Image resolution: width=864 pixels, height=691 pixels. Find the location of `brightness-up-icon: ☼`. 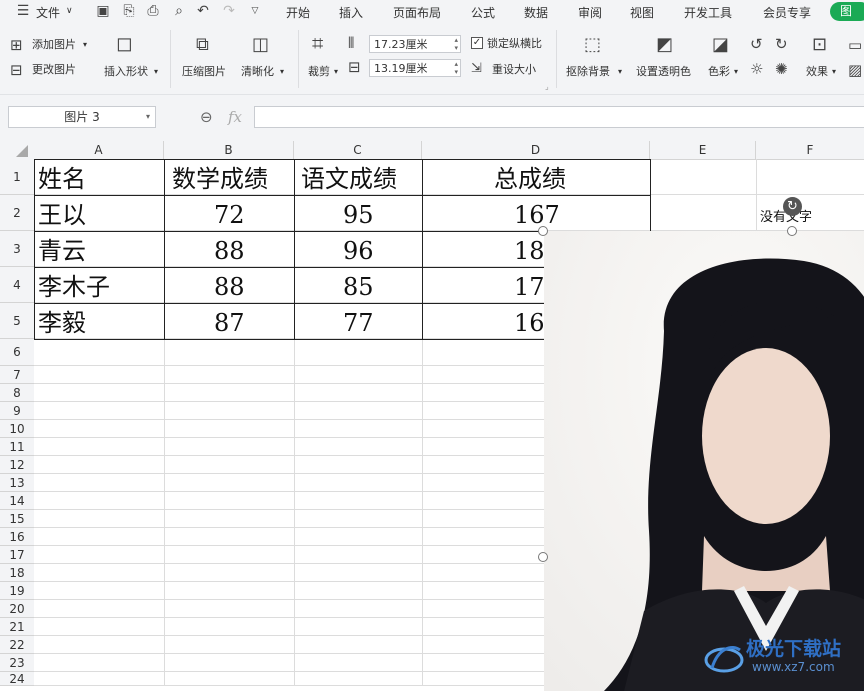

brightness-up-icon: ☼ is located at coordinates (756, 69).